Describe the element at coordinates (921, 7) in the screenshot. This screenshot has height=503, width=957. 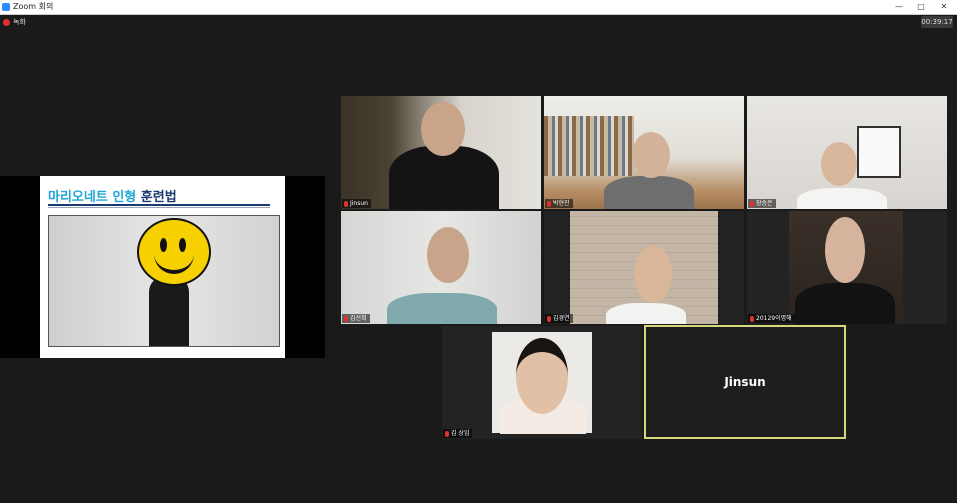
I see `restore-button: ▢` at that location.